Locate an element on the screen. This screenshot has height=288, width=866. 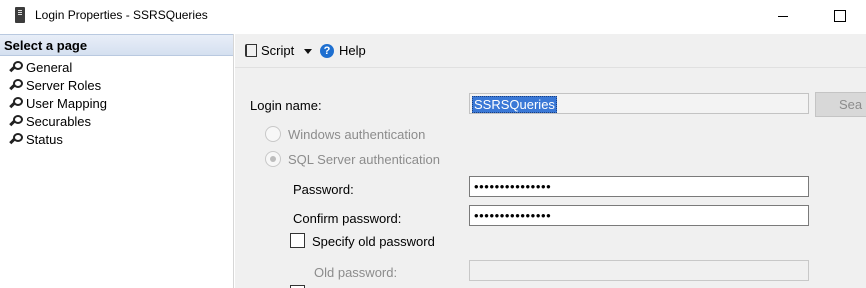
confirm-password-label: Confirm password: is located at coordinates (347, 218).